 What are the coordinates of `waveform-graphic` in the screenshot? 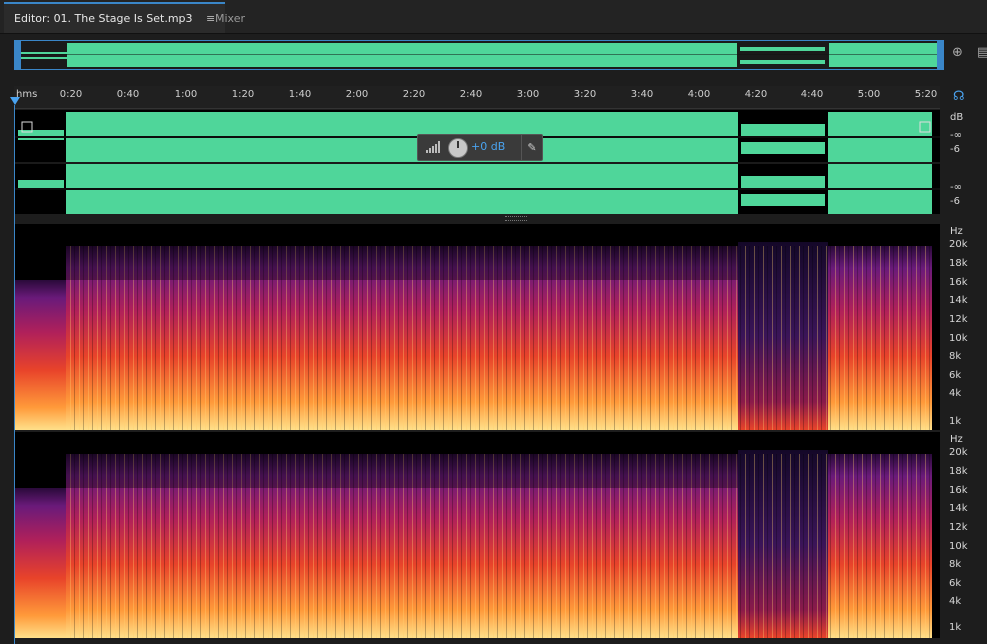 It's located at (477, 163).